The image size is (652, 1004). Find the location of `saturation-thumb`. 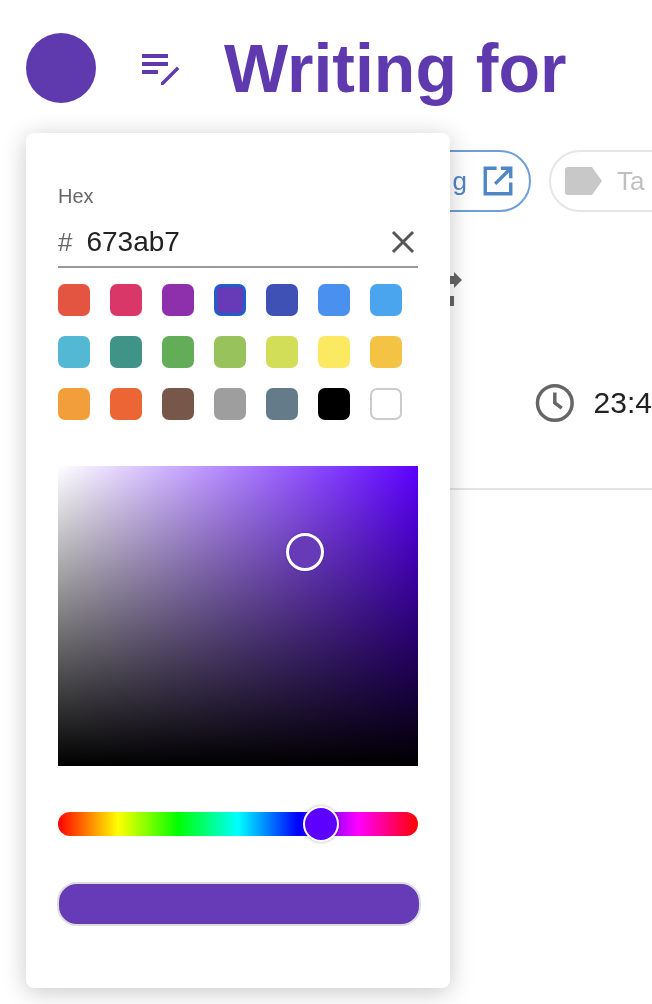

saturation-thumb is located at coordinates (304, 551).